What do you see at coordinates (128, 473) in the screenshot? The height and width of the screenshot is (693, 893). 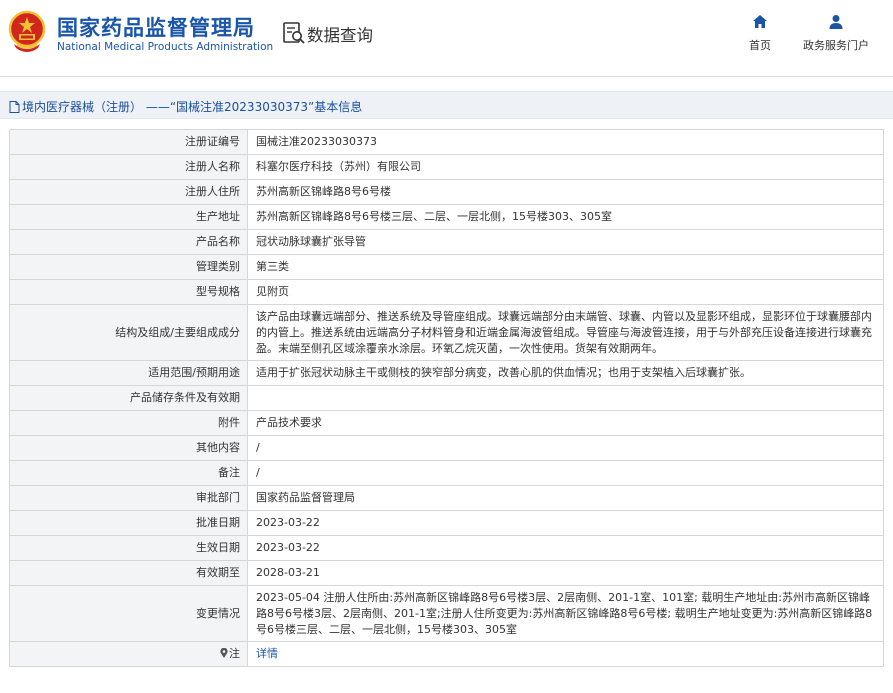 I see `row-label: 备注` at bounding box center [128, 473].